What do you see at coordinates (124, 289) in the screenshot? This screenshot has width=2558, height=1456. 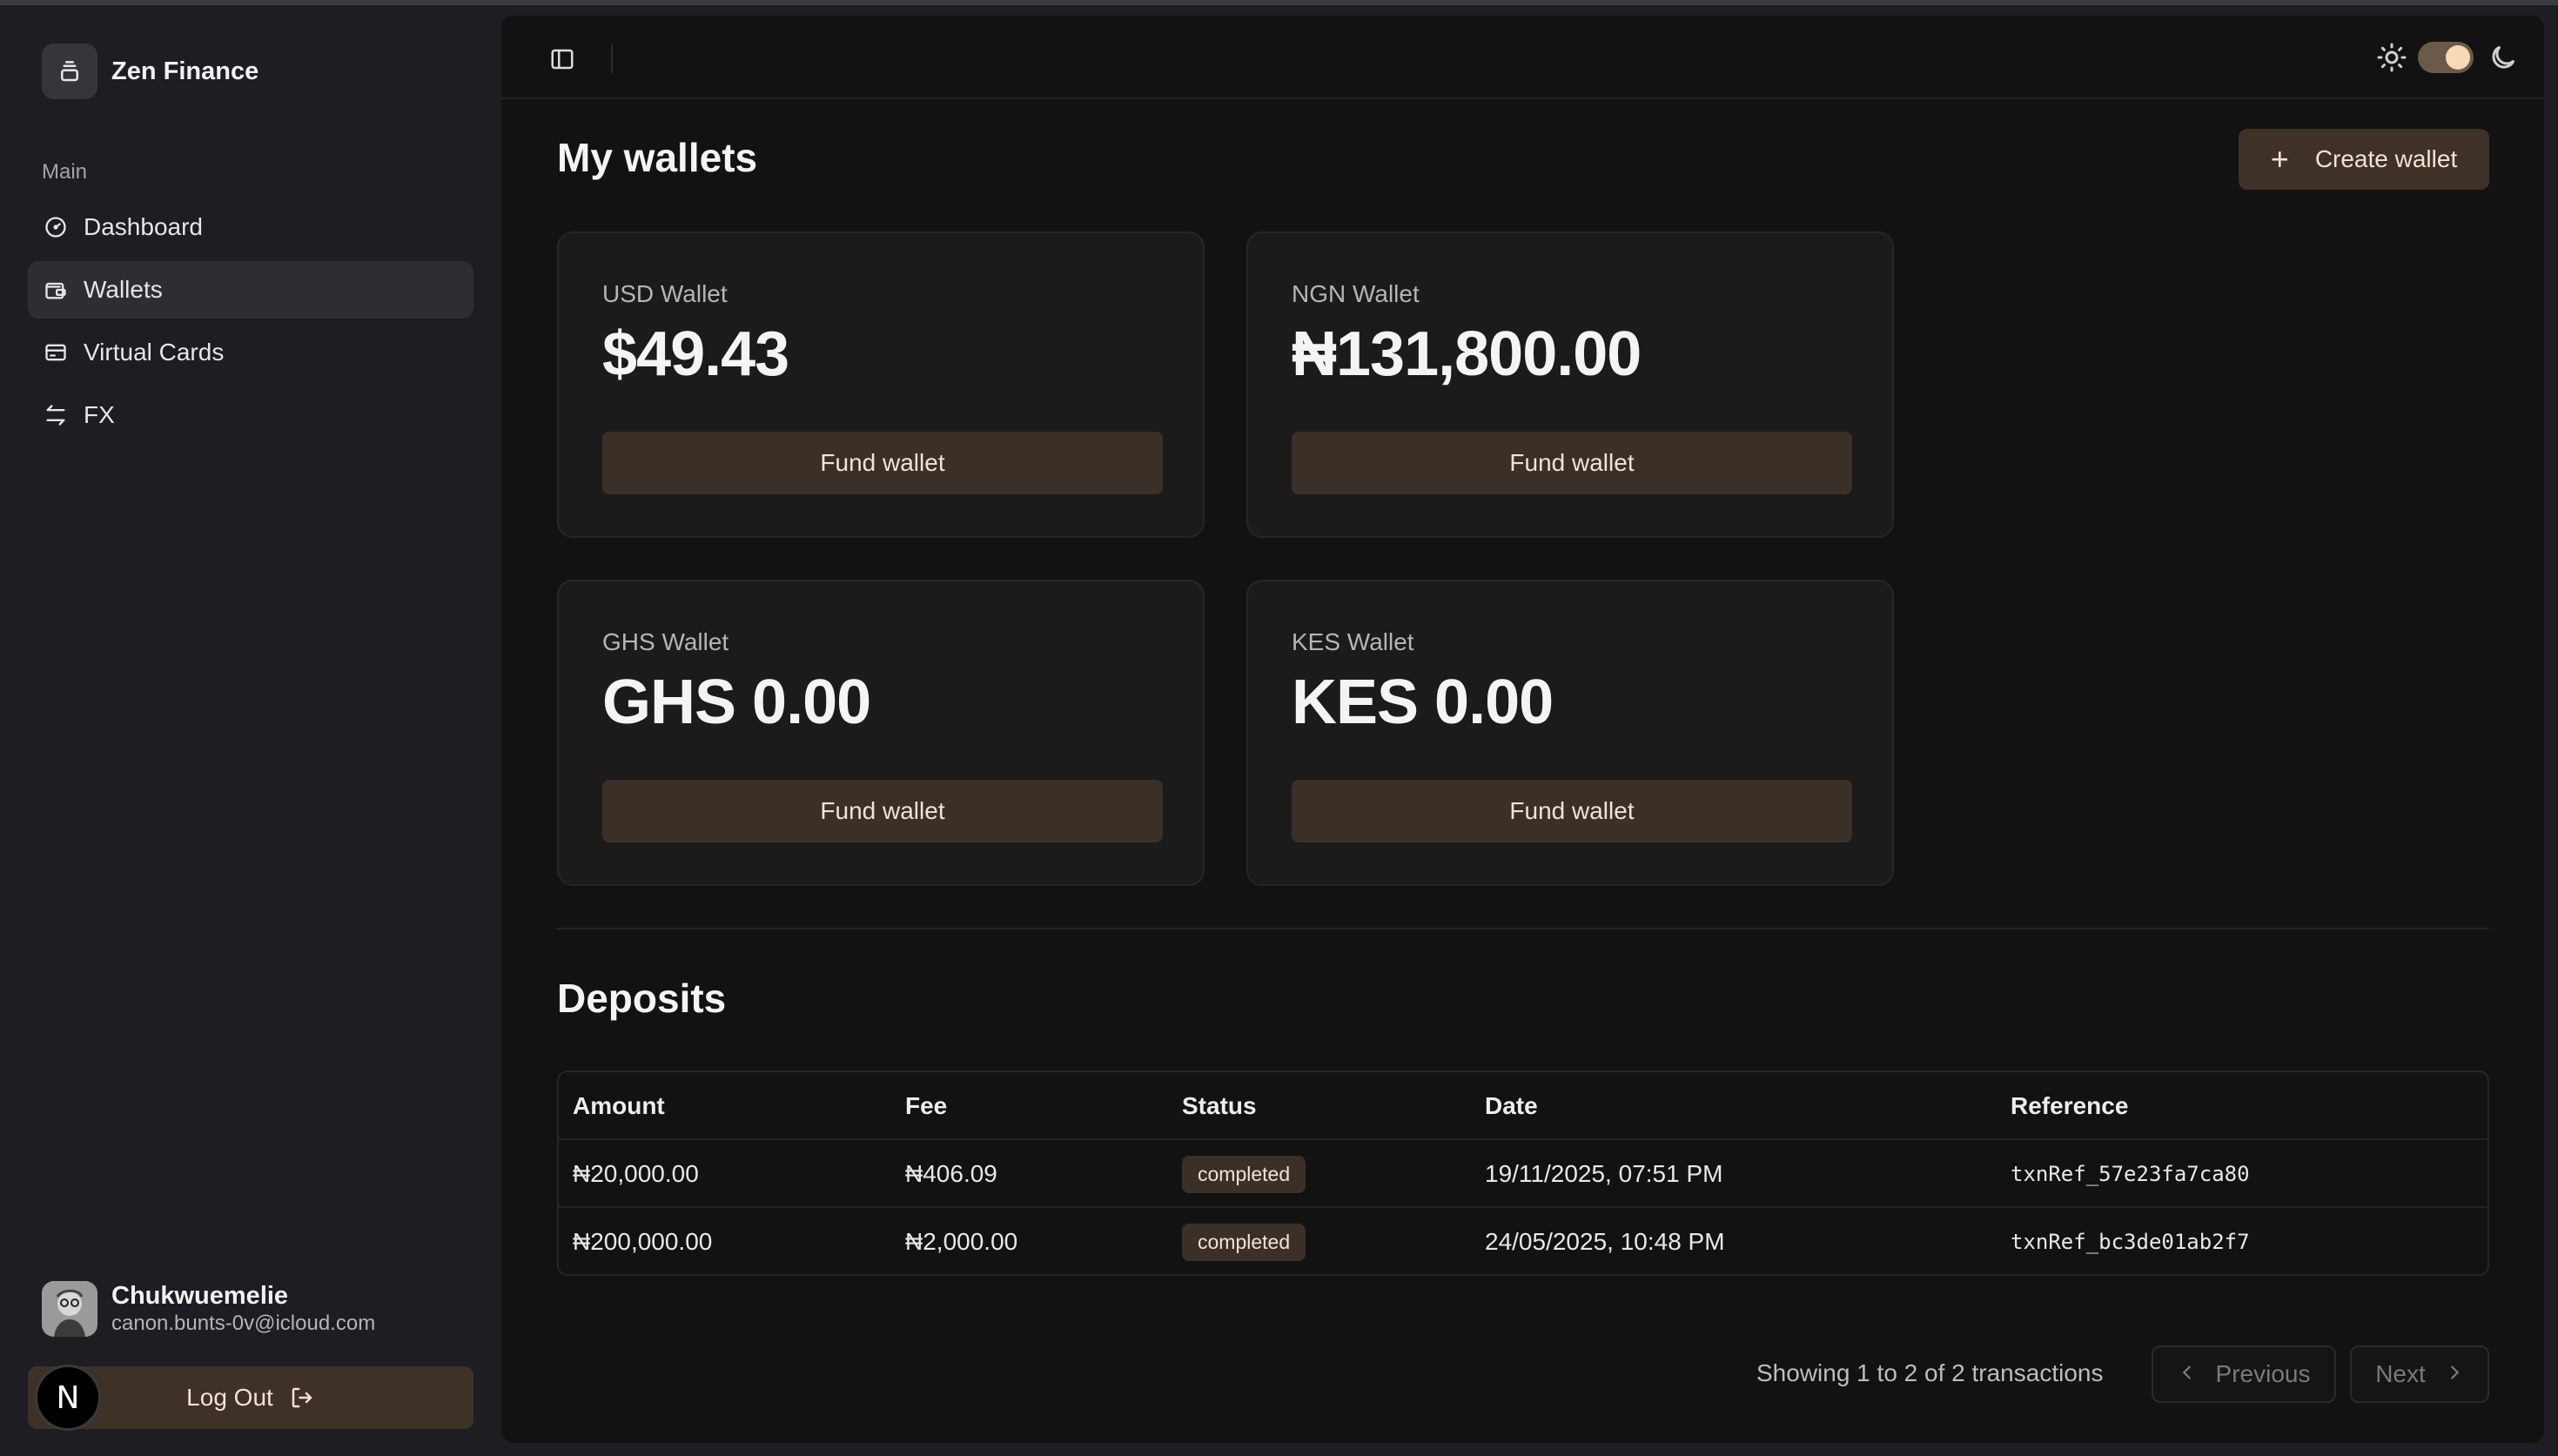 I see `sidebar-item-label: Wallets` at bounding box center [124, 289].